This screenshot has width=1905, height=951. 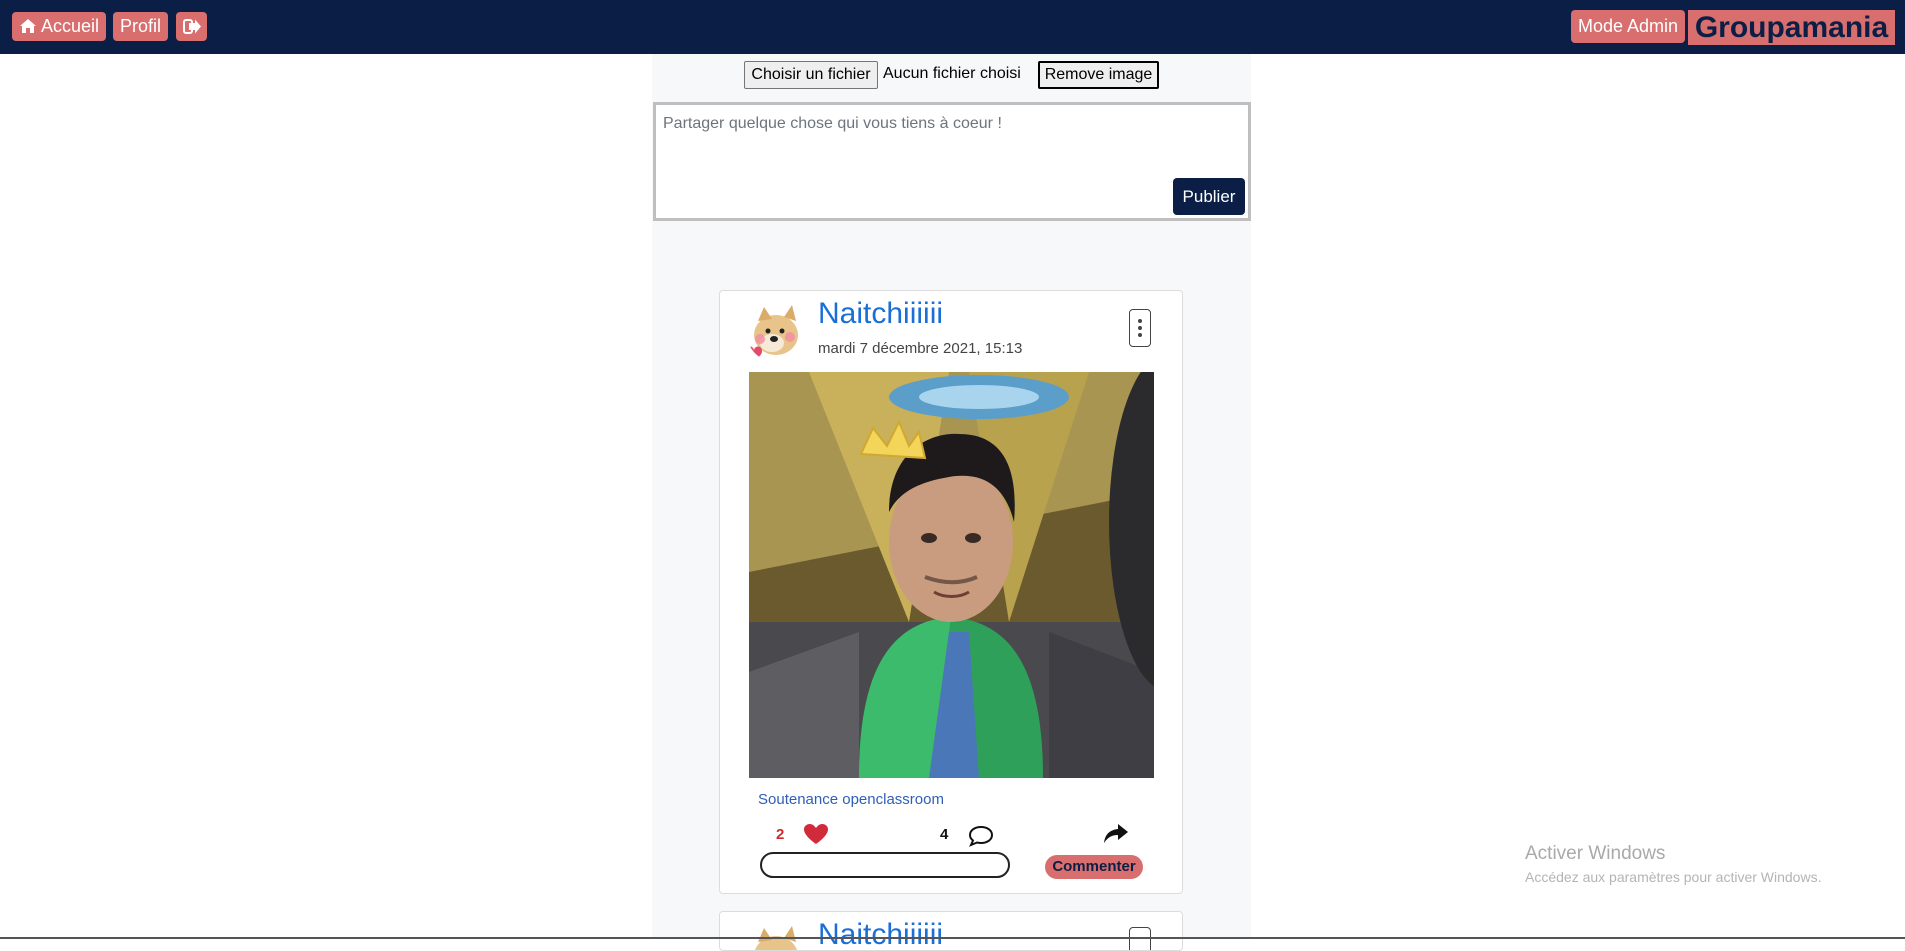 I want to click on logout-icon, so click(x=192, y=26).